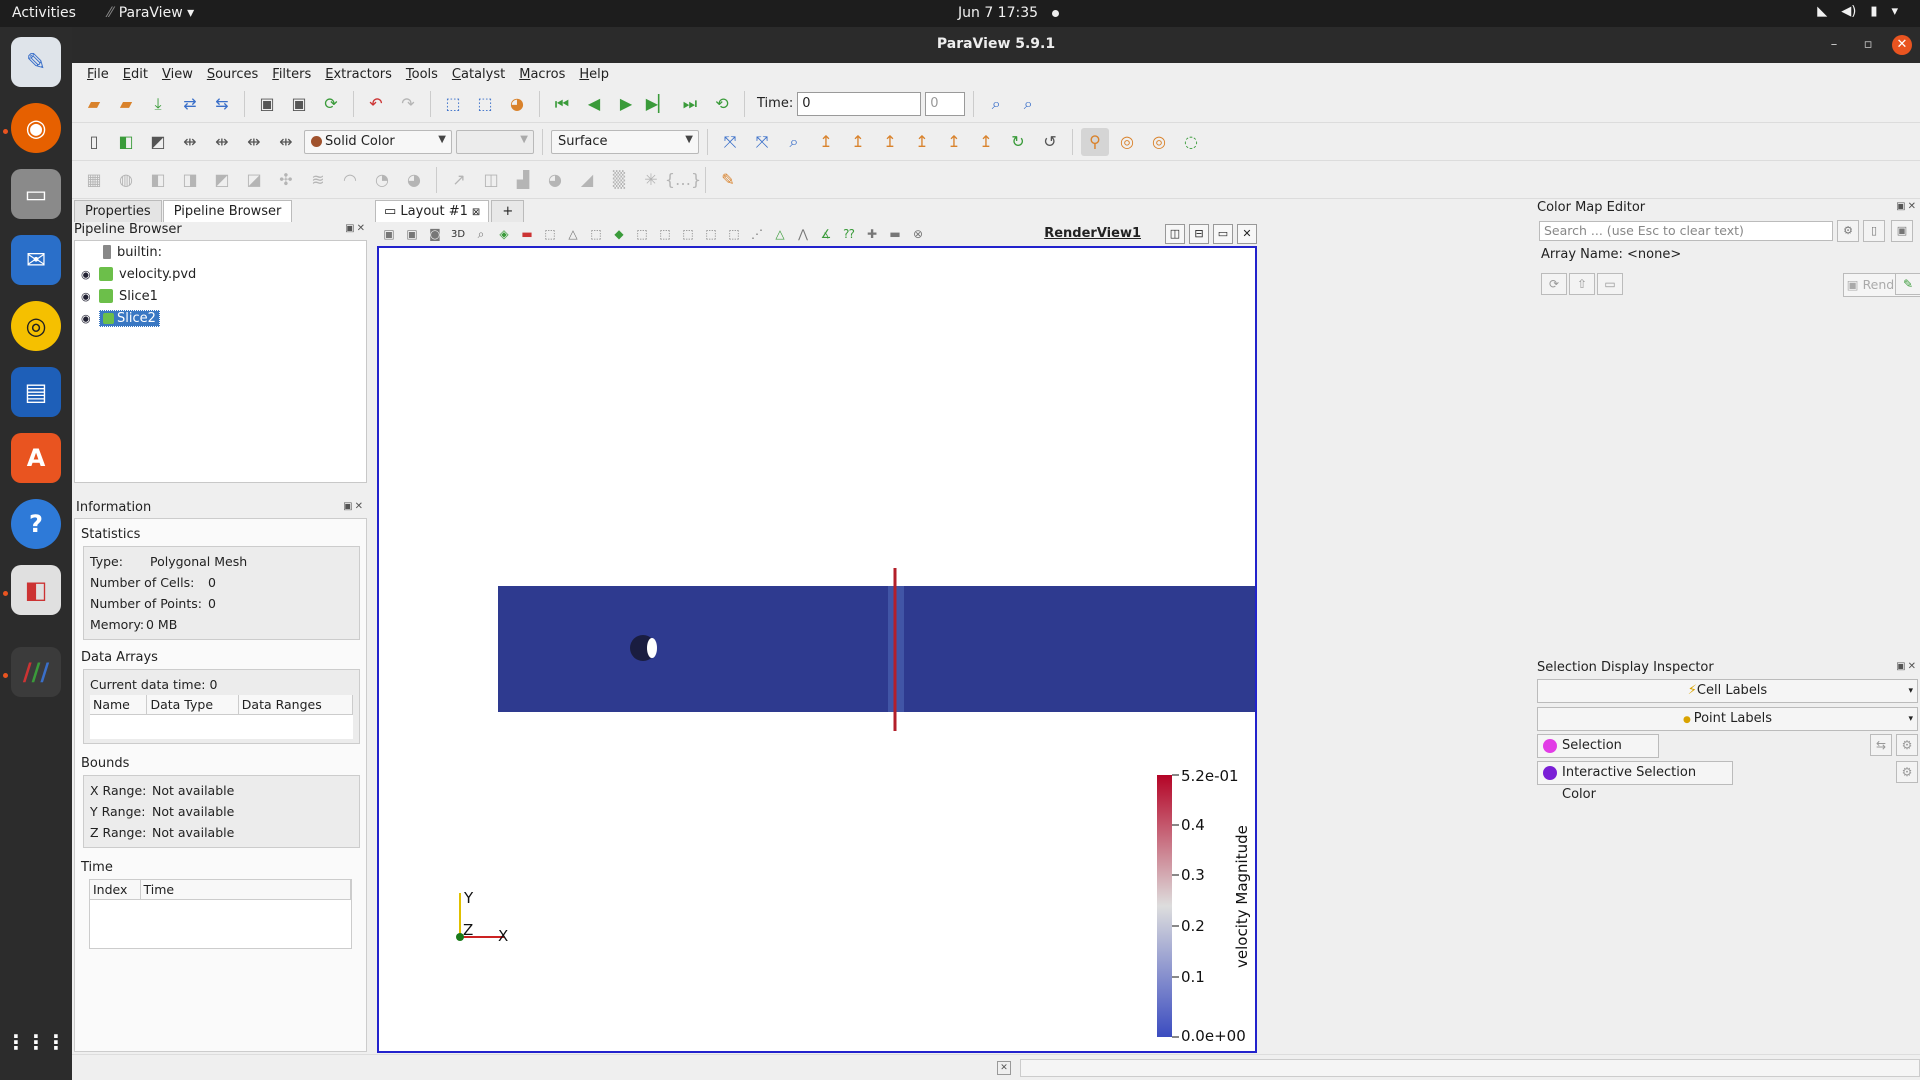 The image size is (1920, 1080). What do you see at coordinates (562, 104) in the screenshot?
I see `first-frame-icon: ⏮` at bounding box center [562, 104].